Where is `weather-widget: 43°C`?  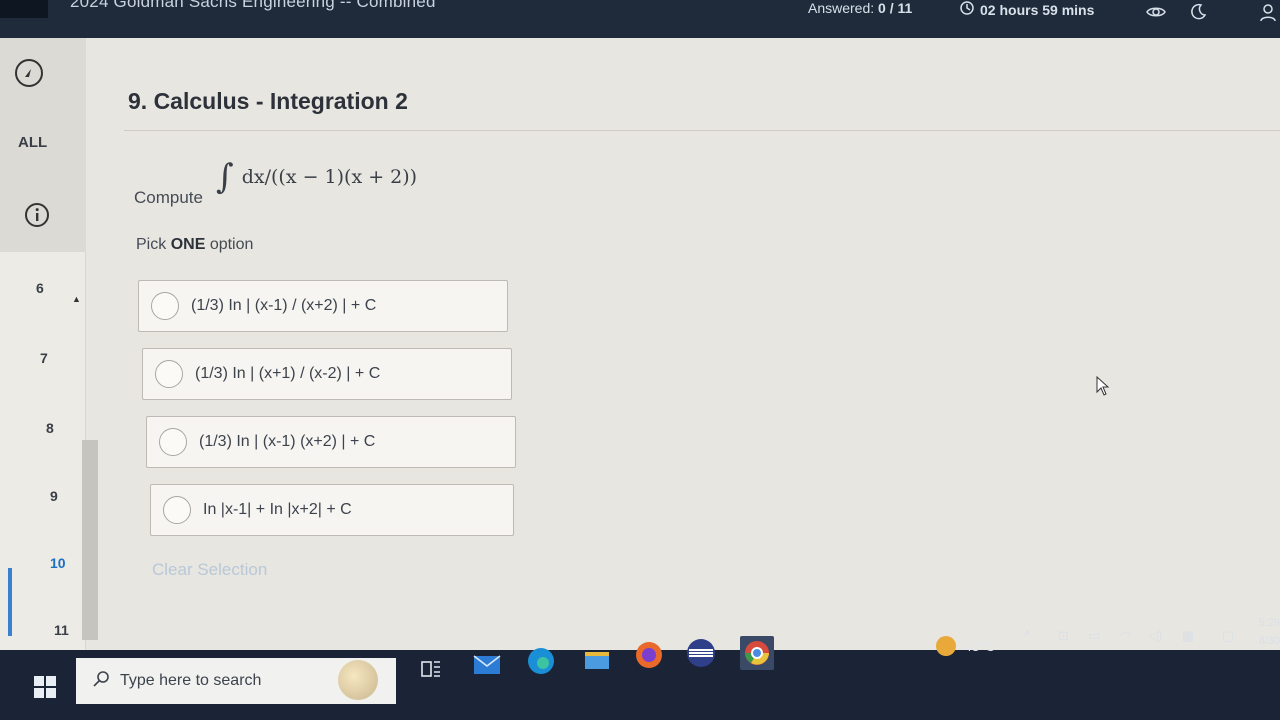 weather-widget: 43°C is located at coordinates (965, 646).